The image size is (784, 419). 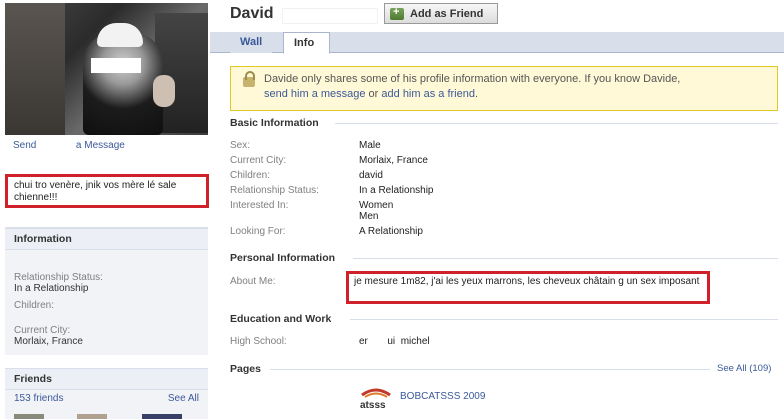 I want to click on sex-label: Sex:, so click(x=240, y=145).